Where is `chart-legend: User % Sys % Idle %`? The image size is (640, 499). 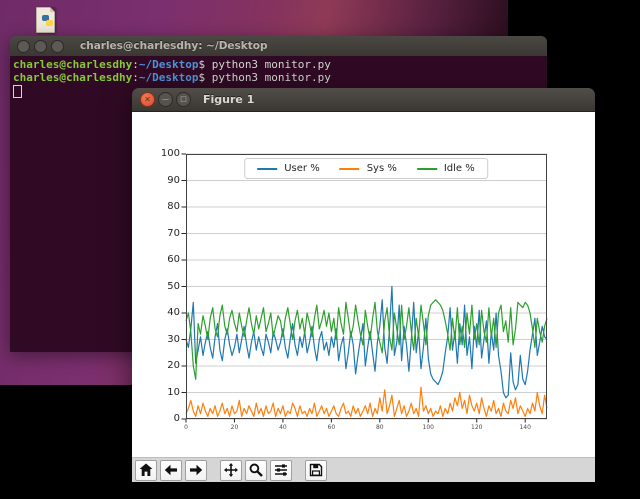 chart-legend: User % Sys % Idle % is located at coordinates (366, 168).